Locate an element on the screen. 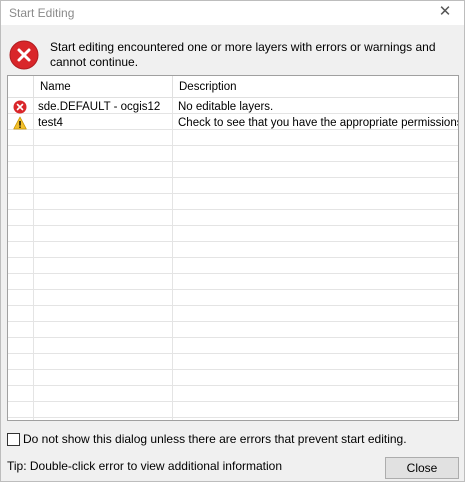  close-icon: ✕ is located at coordinates (445, 13).